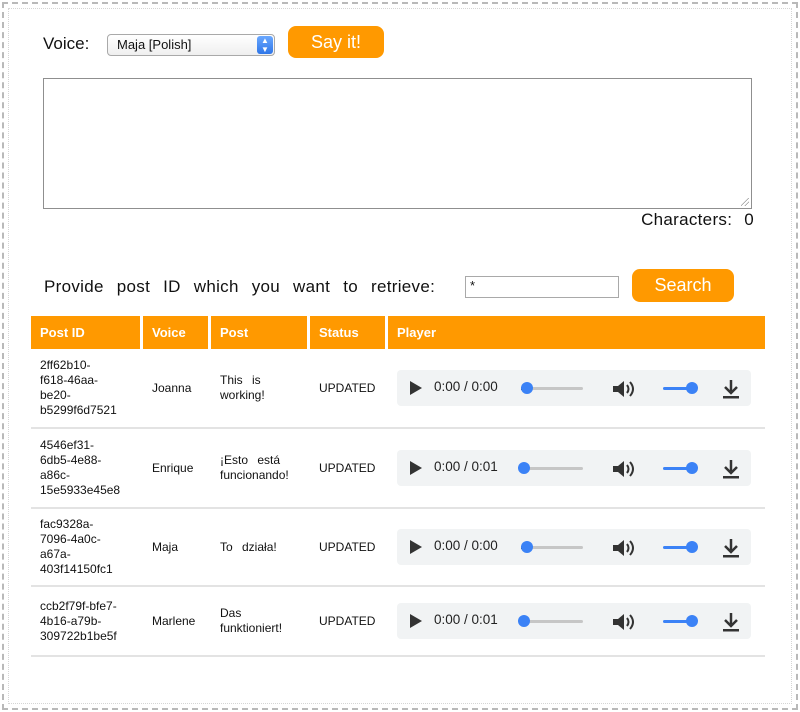 This screenshot has height=712, width=800. I want to click on resize-grip-icon, so click(745, 202).